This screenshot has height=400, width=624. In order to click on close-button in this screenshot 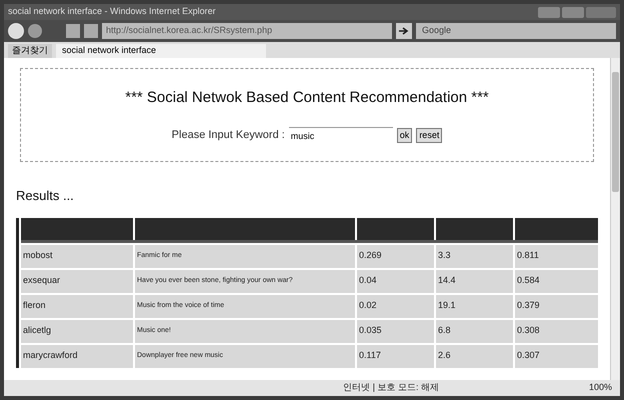, I will do `click(601, 12)`.